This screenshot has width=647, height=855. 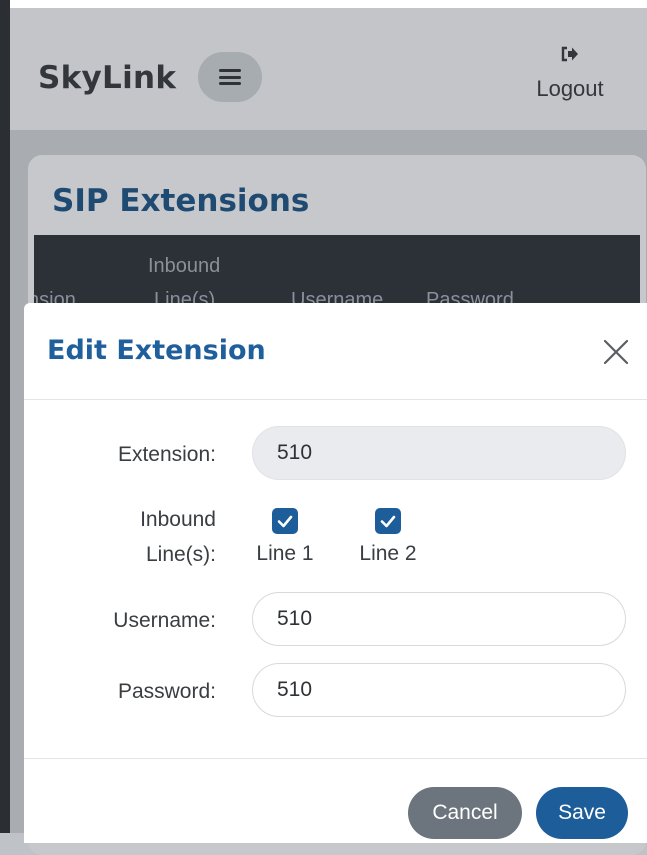 What do you see at coordinates (388, 553) in the screenshot?
I see `line-2-label: Line 2` at bounding box center [388, 553].